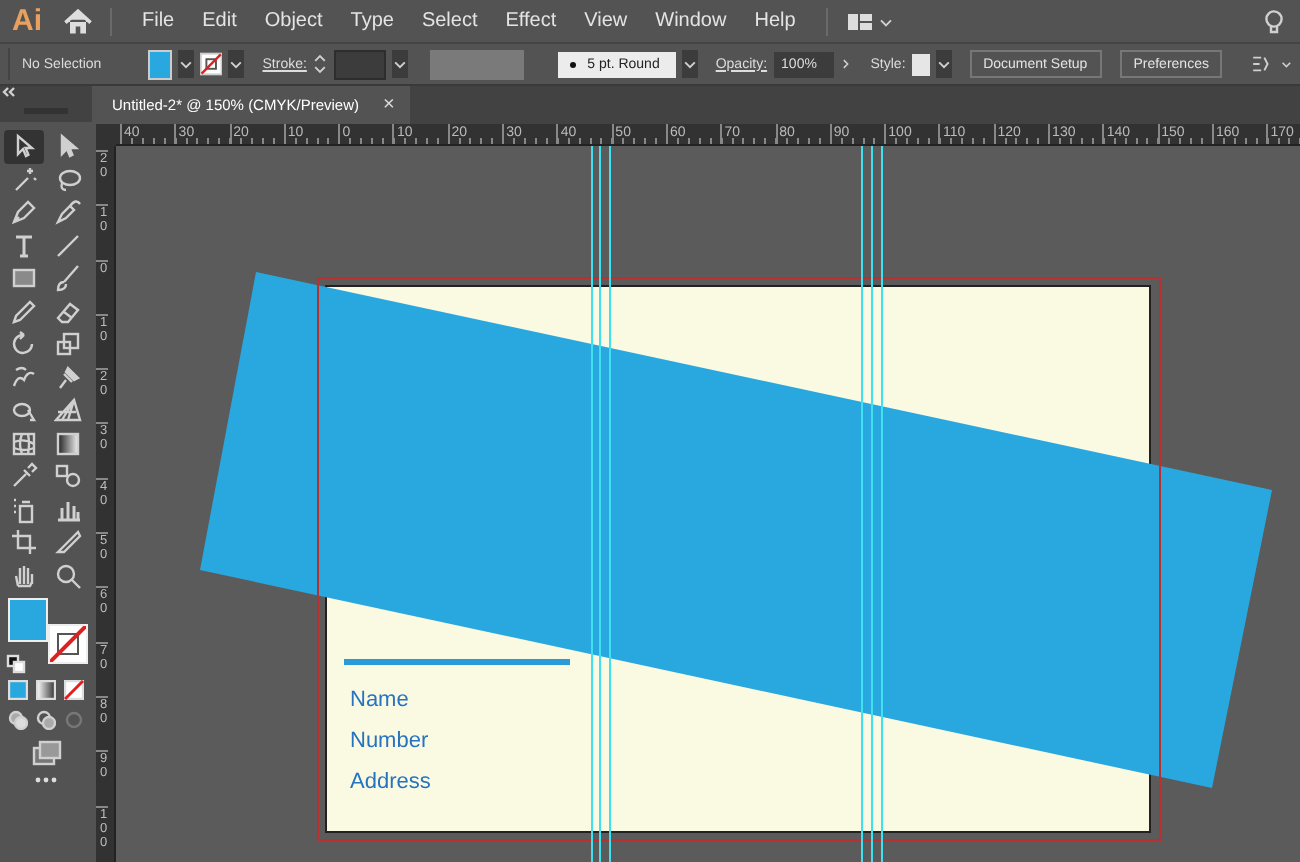  I want to click on card-text: Address, so click(390, 782).